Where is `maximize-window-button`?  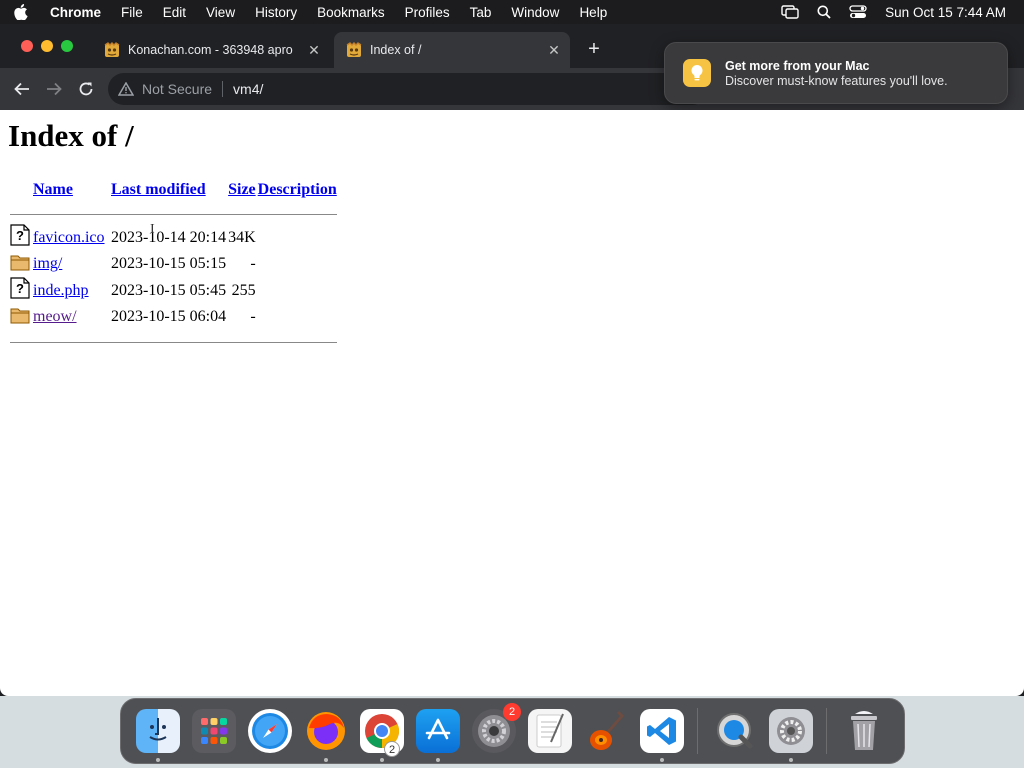
maximize-window-button is located at coordinates (67, 46).